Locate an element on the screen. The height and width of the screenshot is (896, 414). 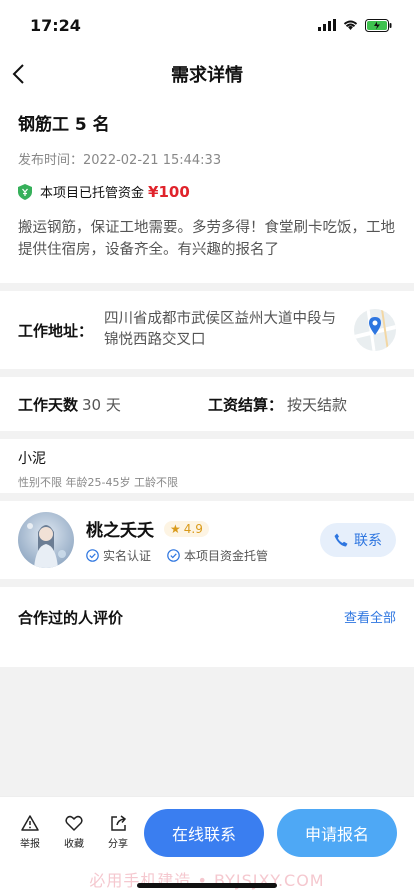
share-icon is located at coordinates (118, 823).